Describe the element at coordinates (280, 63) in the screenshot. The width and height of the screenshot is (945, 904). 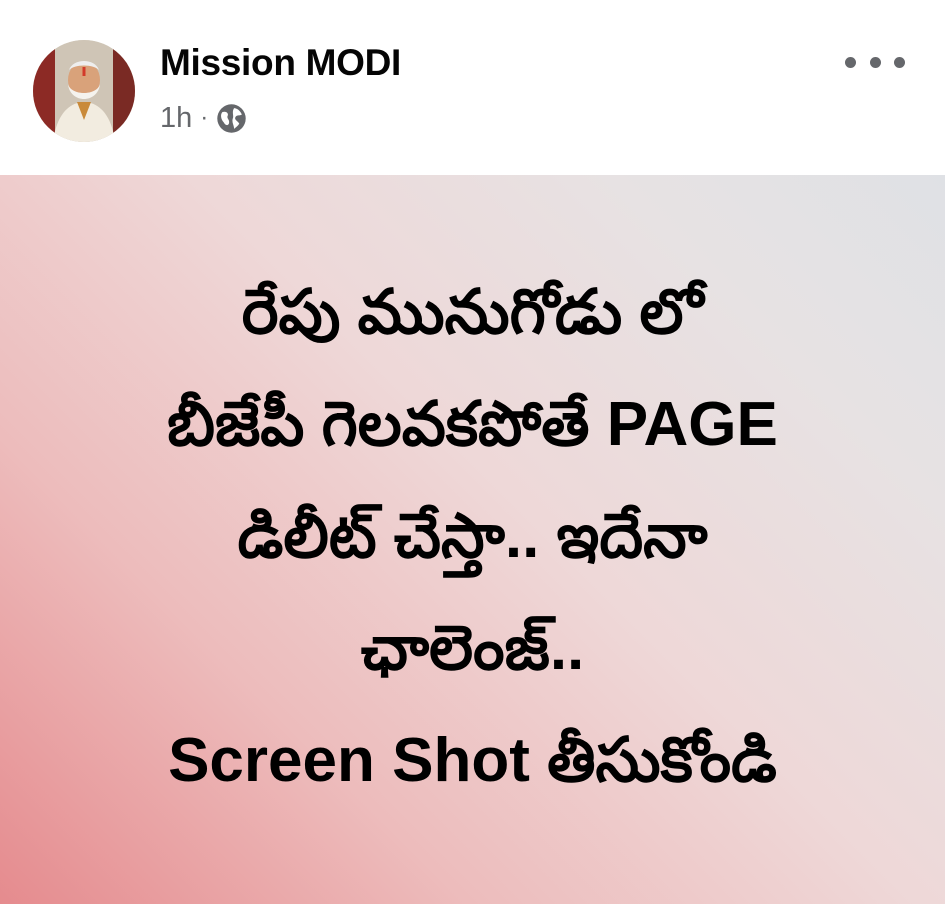
I see `author-name: Mission MODI` at that location.